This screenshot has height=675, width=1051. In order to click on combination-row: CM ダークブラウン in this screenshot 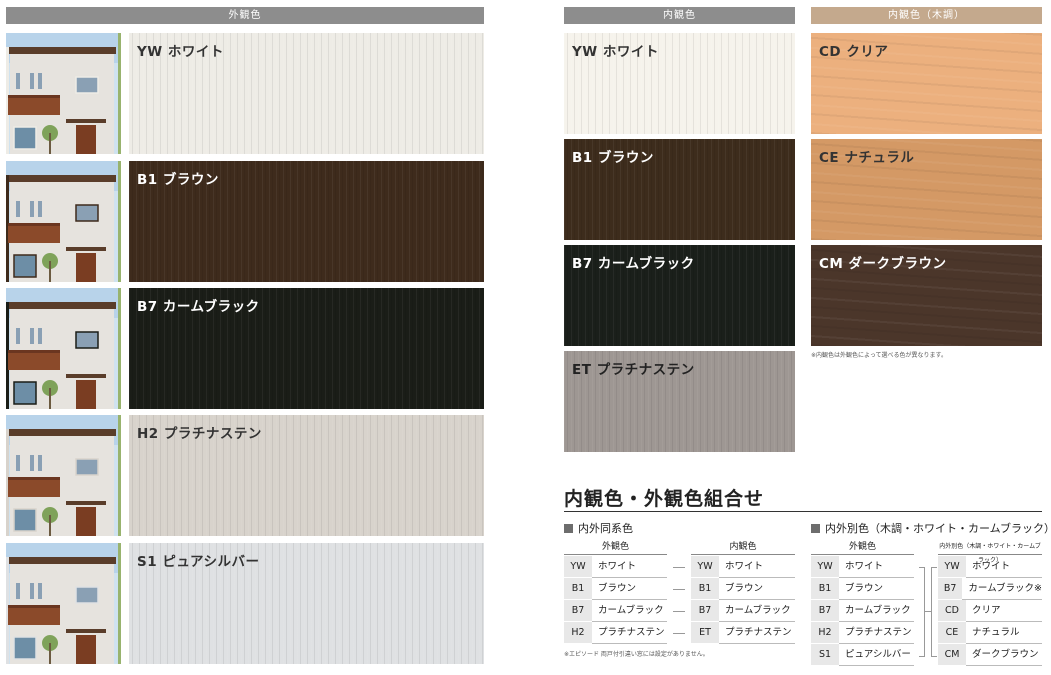, I will do `click(990, 655)`.